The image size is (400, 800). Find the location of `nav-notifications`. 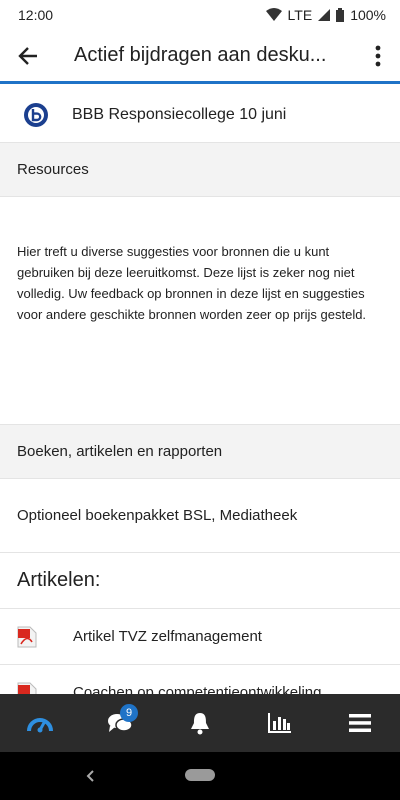

nav-notifications is located at coordinates (200, 723).